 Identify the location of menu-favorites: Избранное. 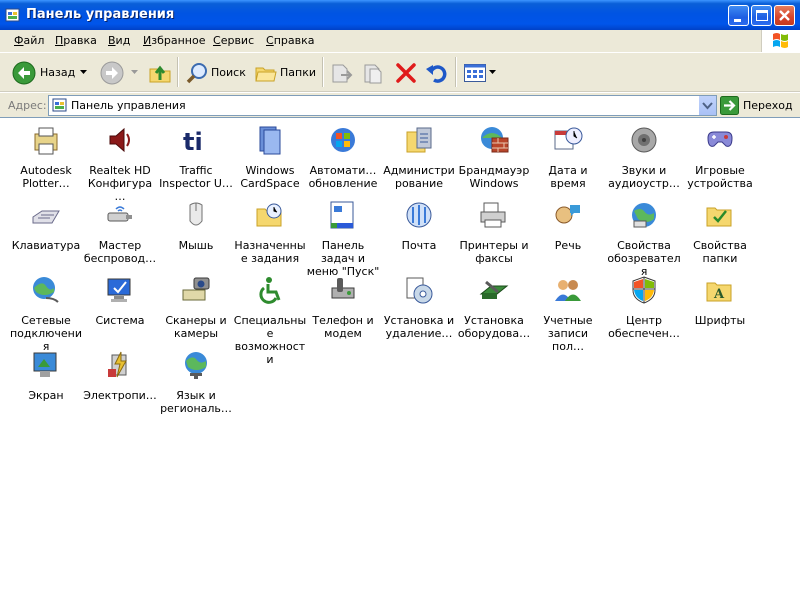
(174, 40).